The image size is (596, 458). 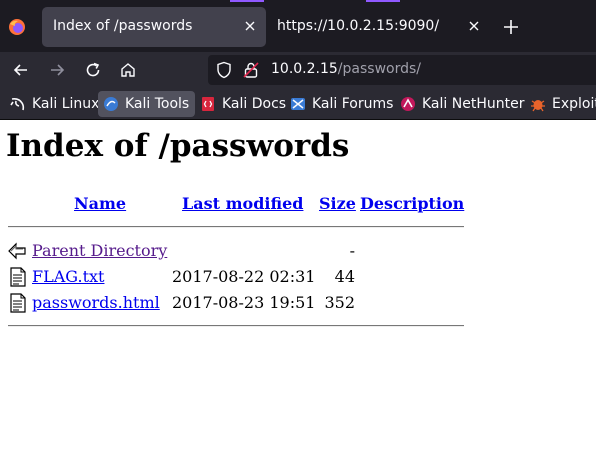 I want to click on bookmark-kali-linux: Kali Linux, so click(x=54, y=104).